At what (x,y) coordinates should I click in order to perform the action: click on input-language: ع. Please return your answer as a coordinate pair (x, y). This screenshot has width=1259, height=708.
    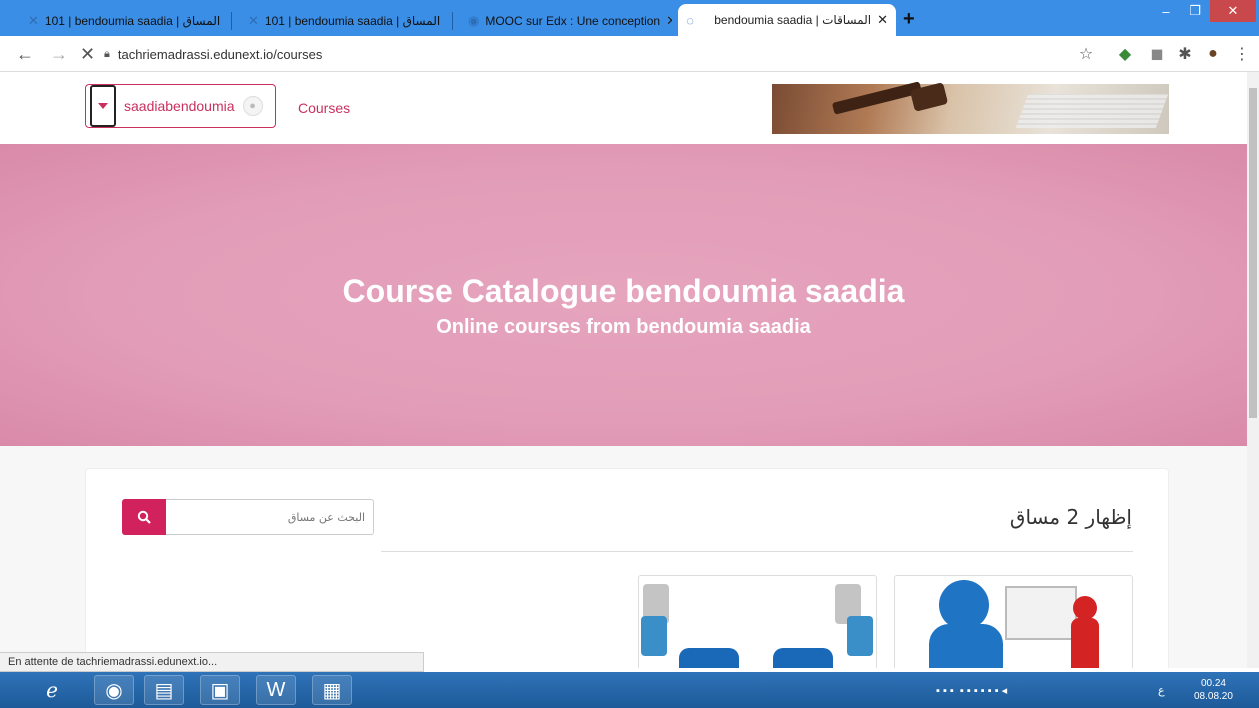
    Looking at the image, I should click on (1161, 690).